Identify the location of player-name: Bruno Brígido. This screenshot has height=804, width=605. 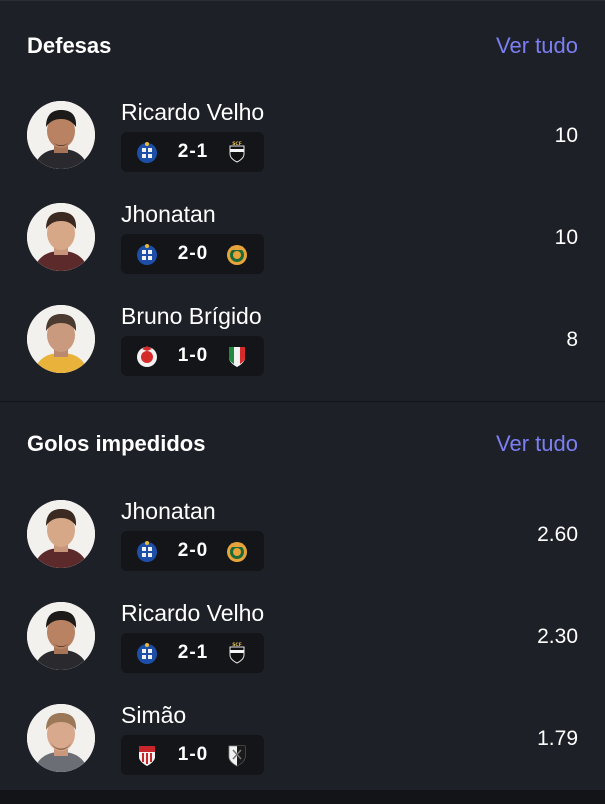
(191, 316).